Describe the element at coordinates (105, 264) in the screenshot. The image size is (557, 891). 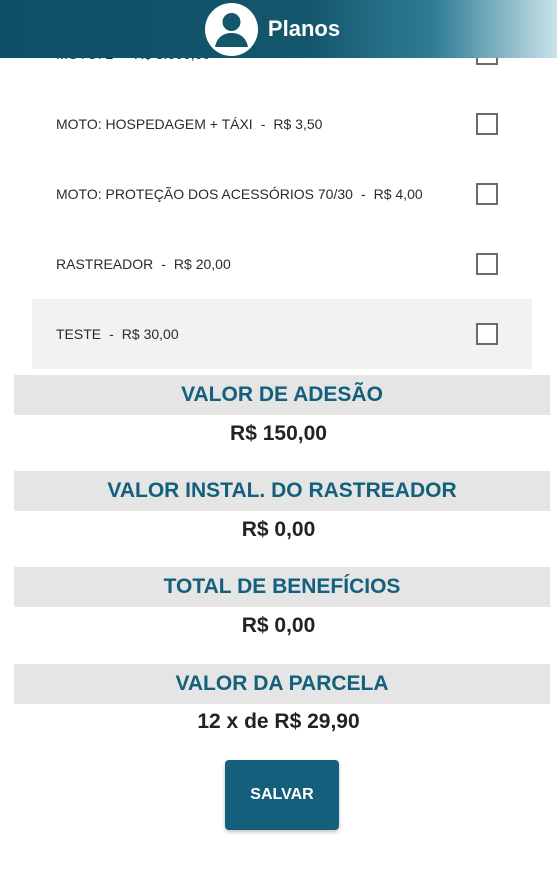
I see `benefit-label: RASTREADOR` at that location.